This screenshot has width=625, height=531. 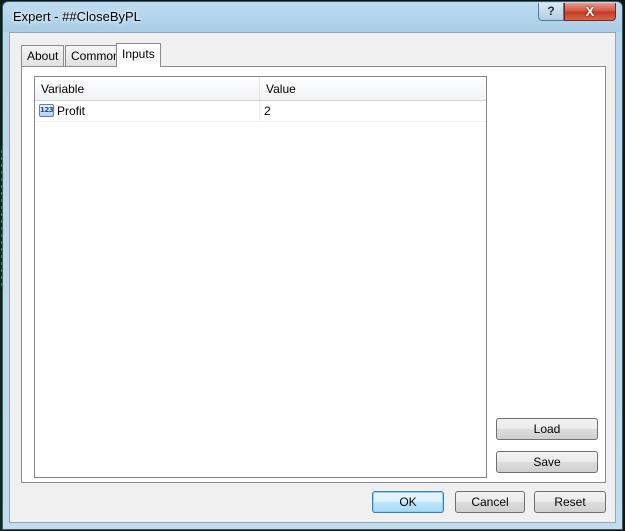 What do you see at coordinates (312, 17) in the screenshot?
I see `title-bar: Expert - ##CloseByPL ? X` at bounding box center [312, 17].